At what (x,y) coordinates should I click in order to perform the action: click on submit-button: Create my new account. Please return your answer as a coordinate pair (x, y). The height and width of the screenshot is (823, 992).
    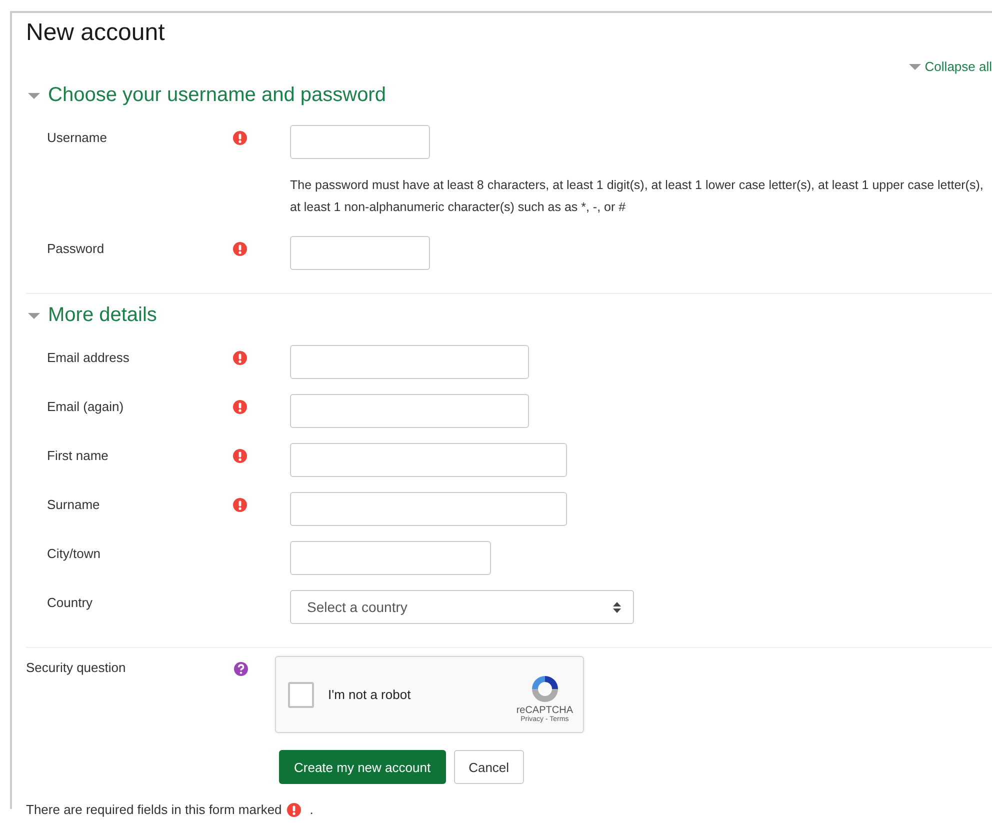
    Looking at the image, I should click on (362, 767).